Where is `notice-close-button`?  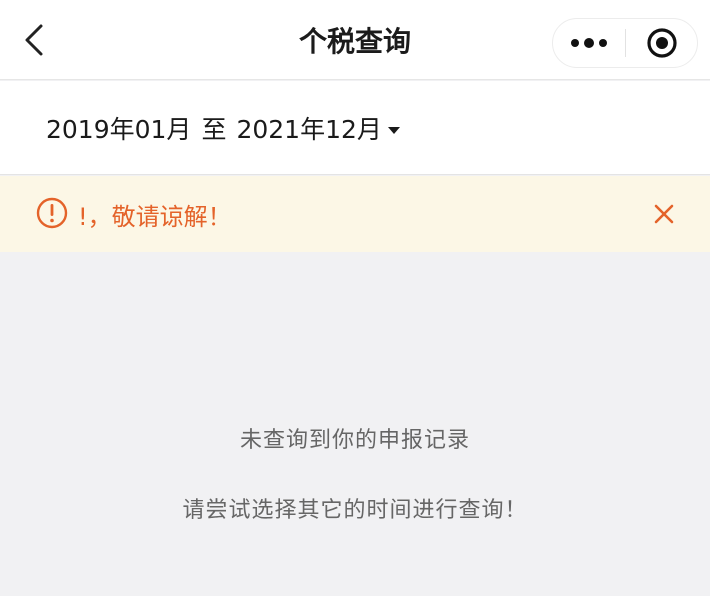 notice-close-button is located at coordinates (664, 214).